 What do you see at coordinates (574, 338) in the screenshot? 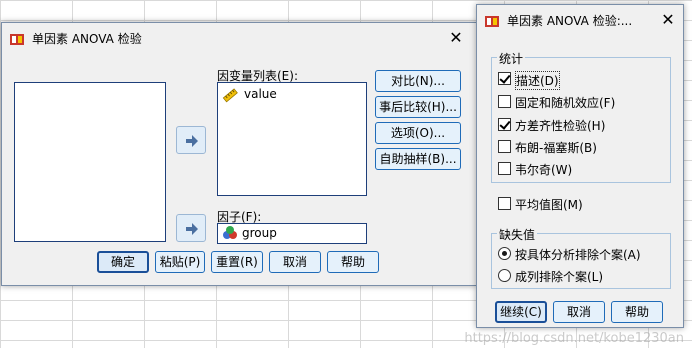
I see `watermark: https://blog.csdn.net/kobe1230an` at bounding box center [574, 338].